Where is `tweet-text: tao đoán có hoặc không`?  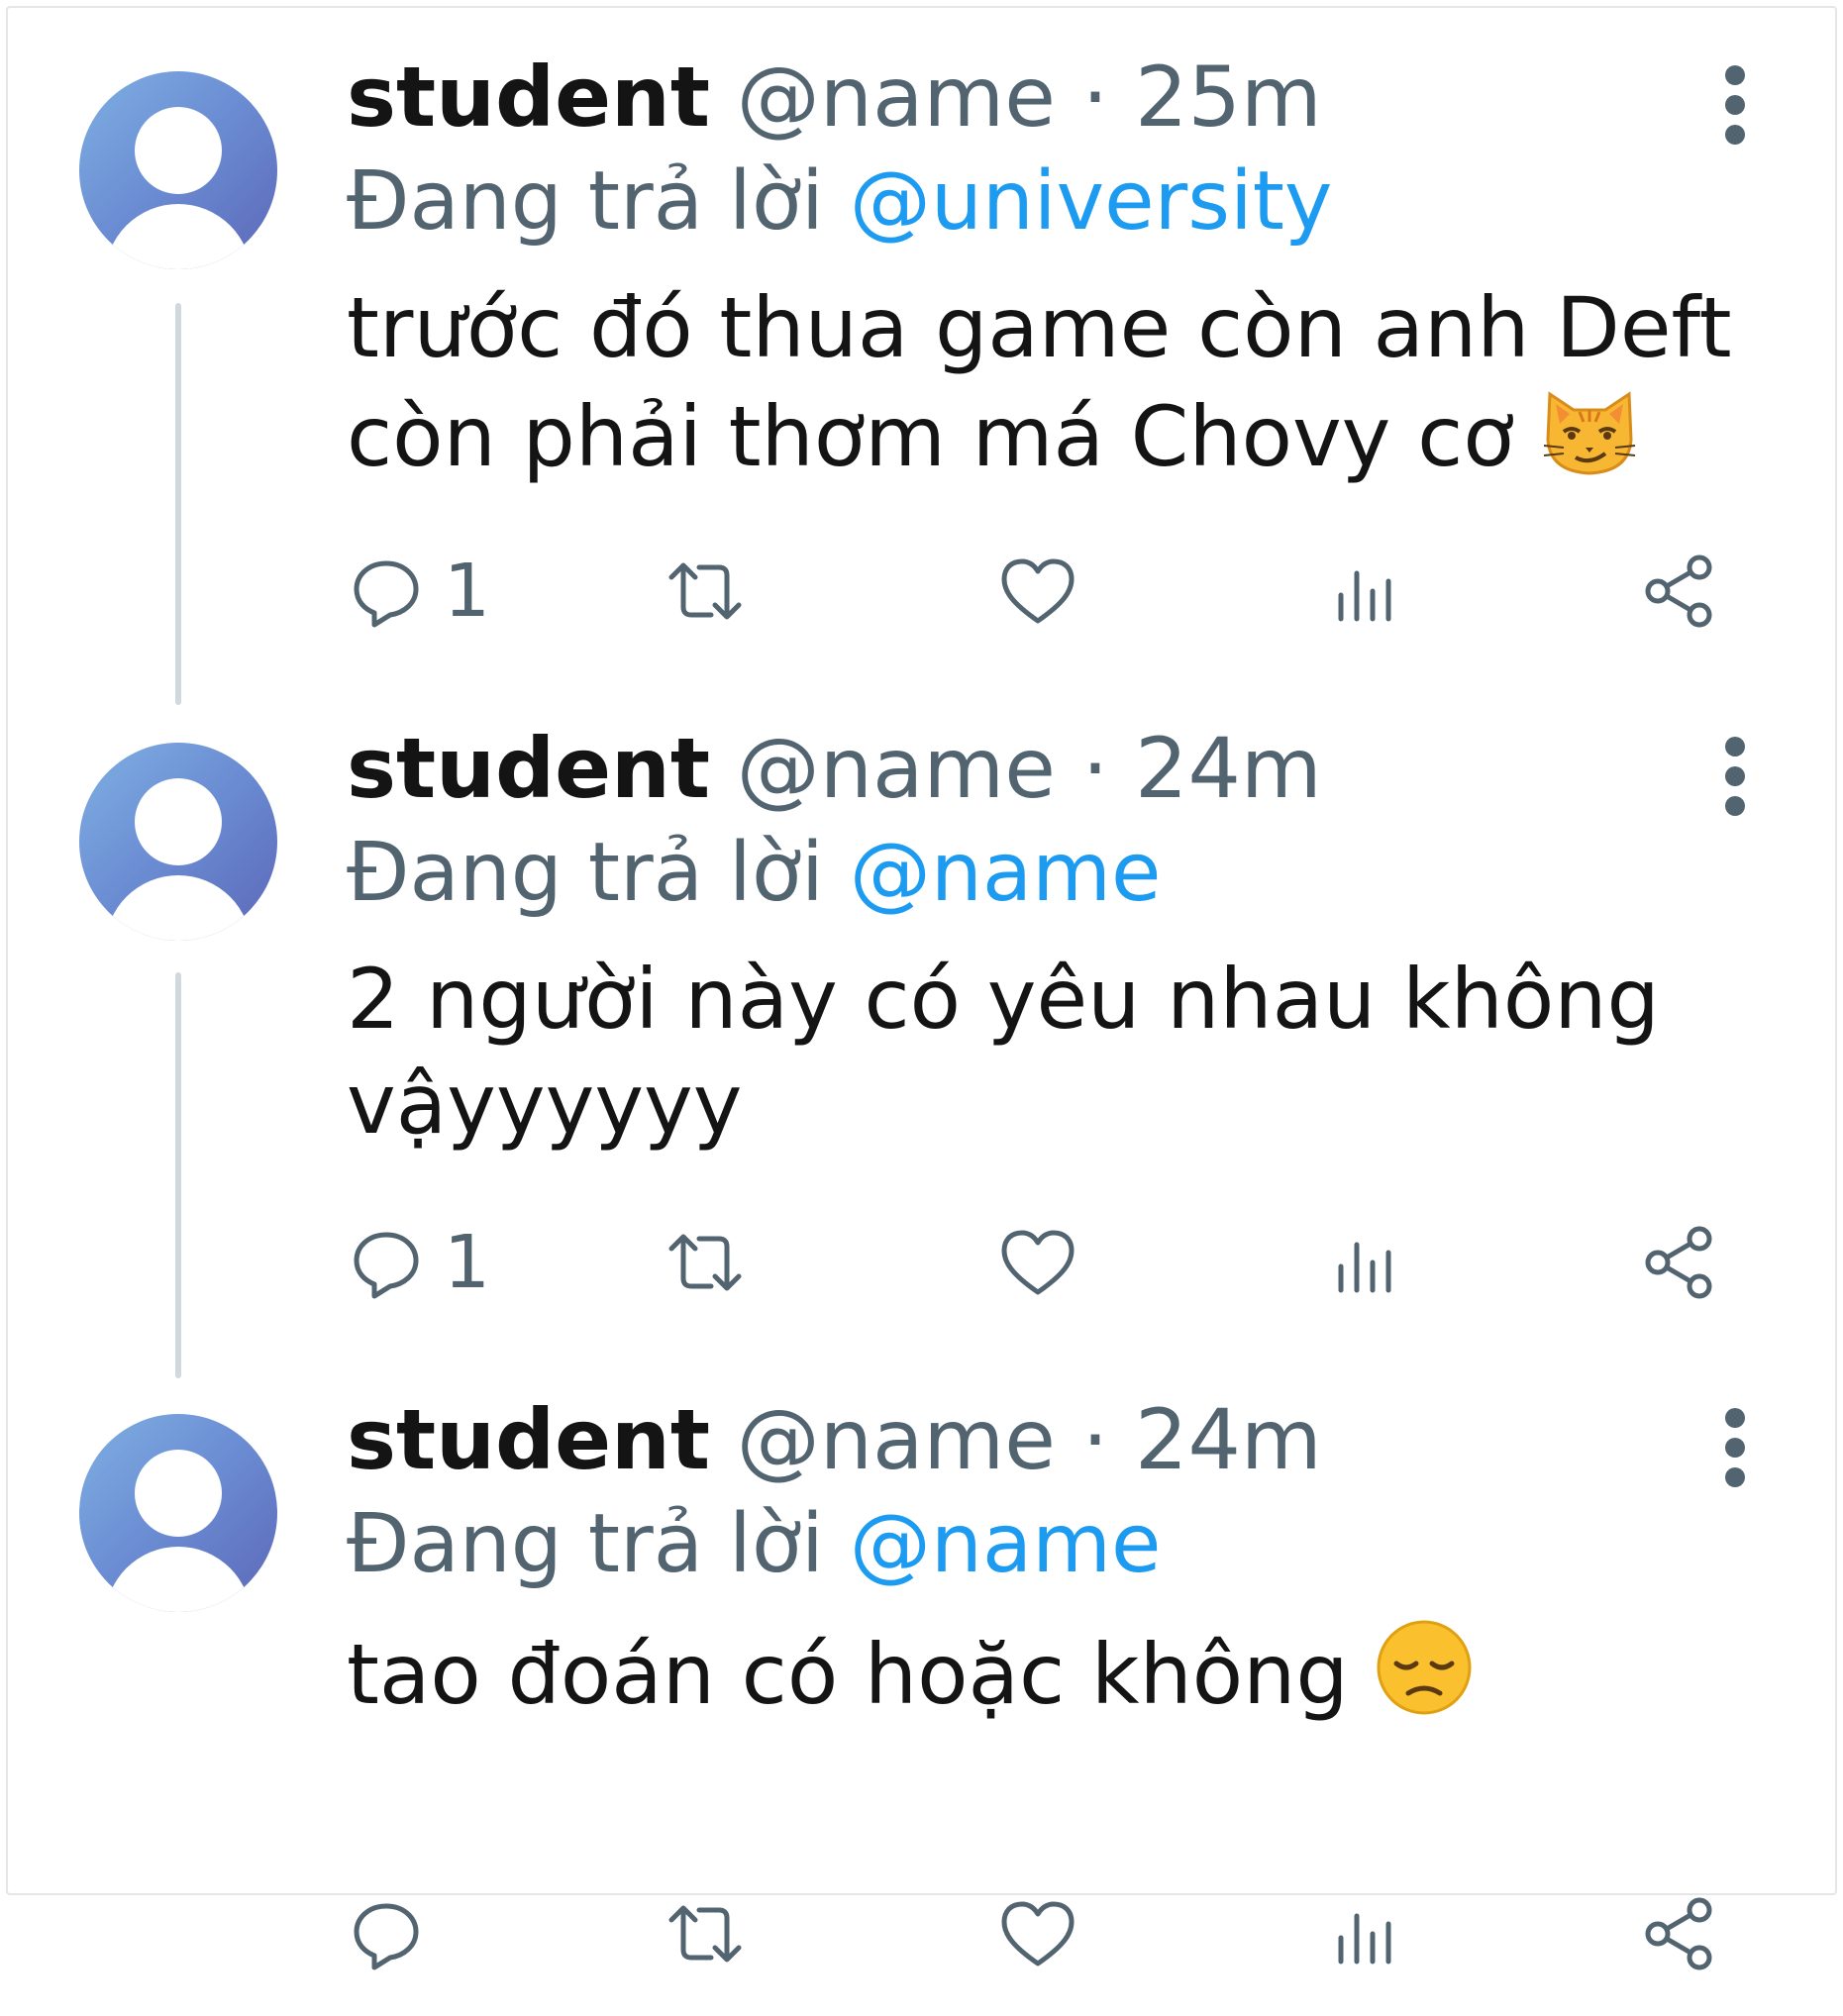 tweet-text: tao đoán có hoặc không is located at coordinates (1040, 1672).